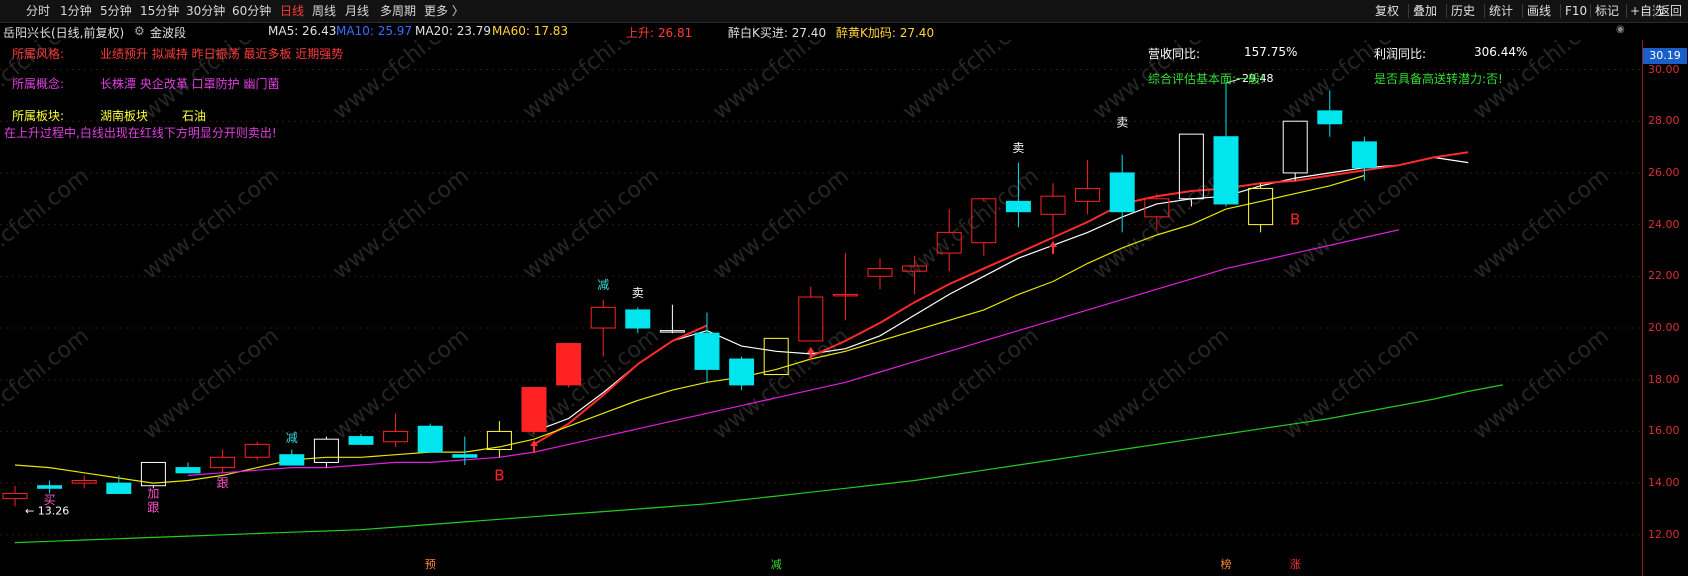 The height and width of the screenshot is (576, 1688). I want to click on tab-weekly: 周线, so click(324, 11).